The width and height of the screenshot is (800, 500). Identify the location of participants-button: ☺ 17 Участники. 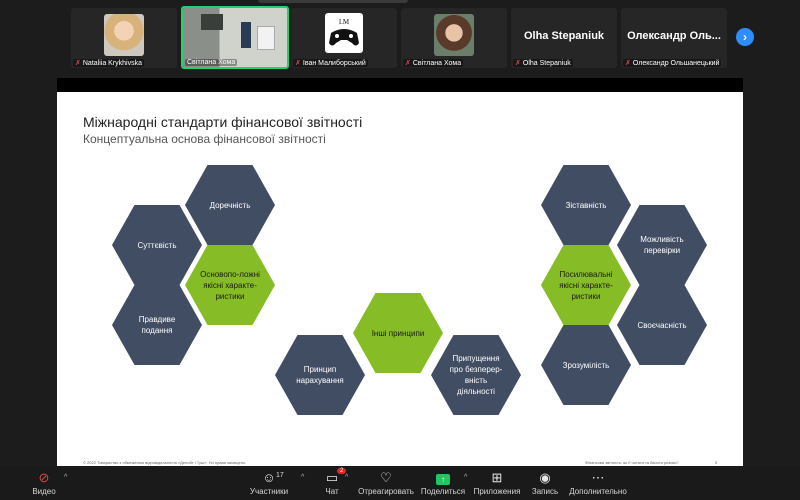
(269, 483).